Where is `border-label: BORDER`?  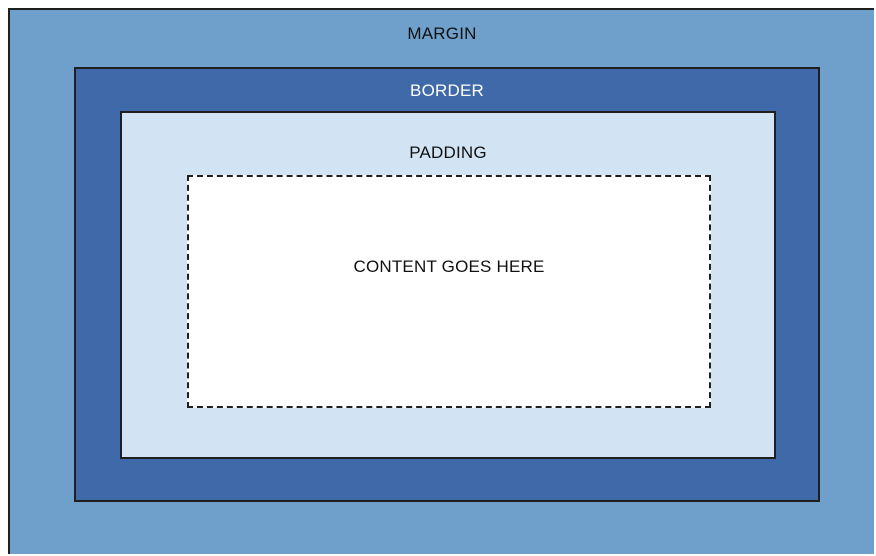
border-label: BORDER is located at coordinates (447, 90).